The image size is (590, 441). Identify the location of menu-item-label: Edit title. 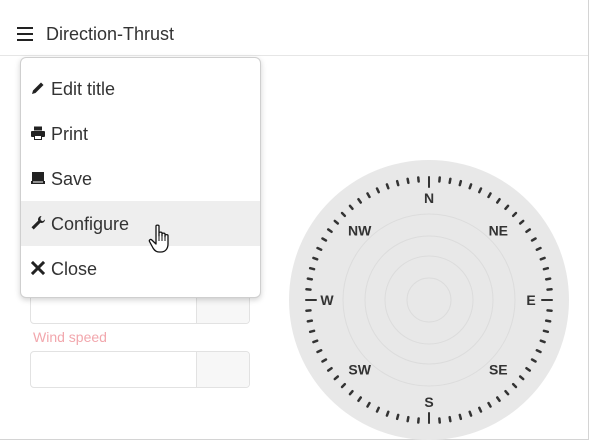
(83, 89).